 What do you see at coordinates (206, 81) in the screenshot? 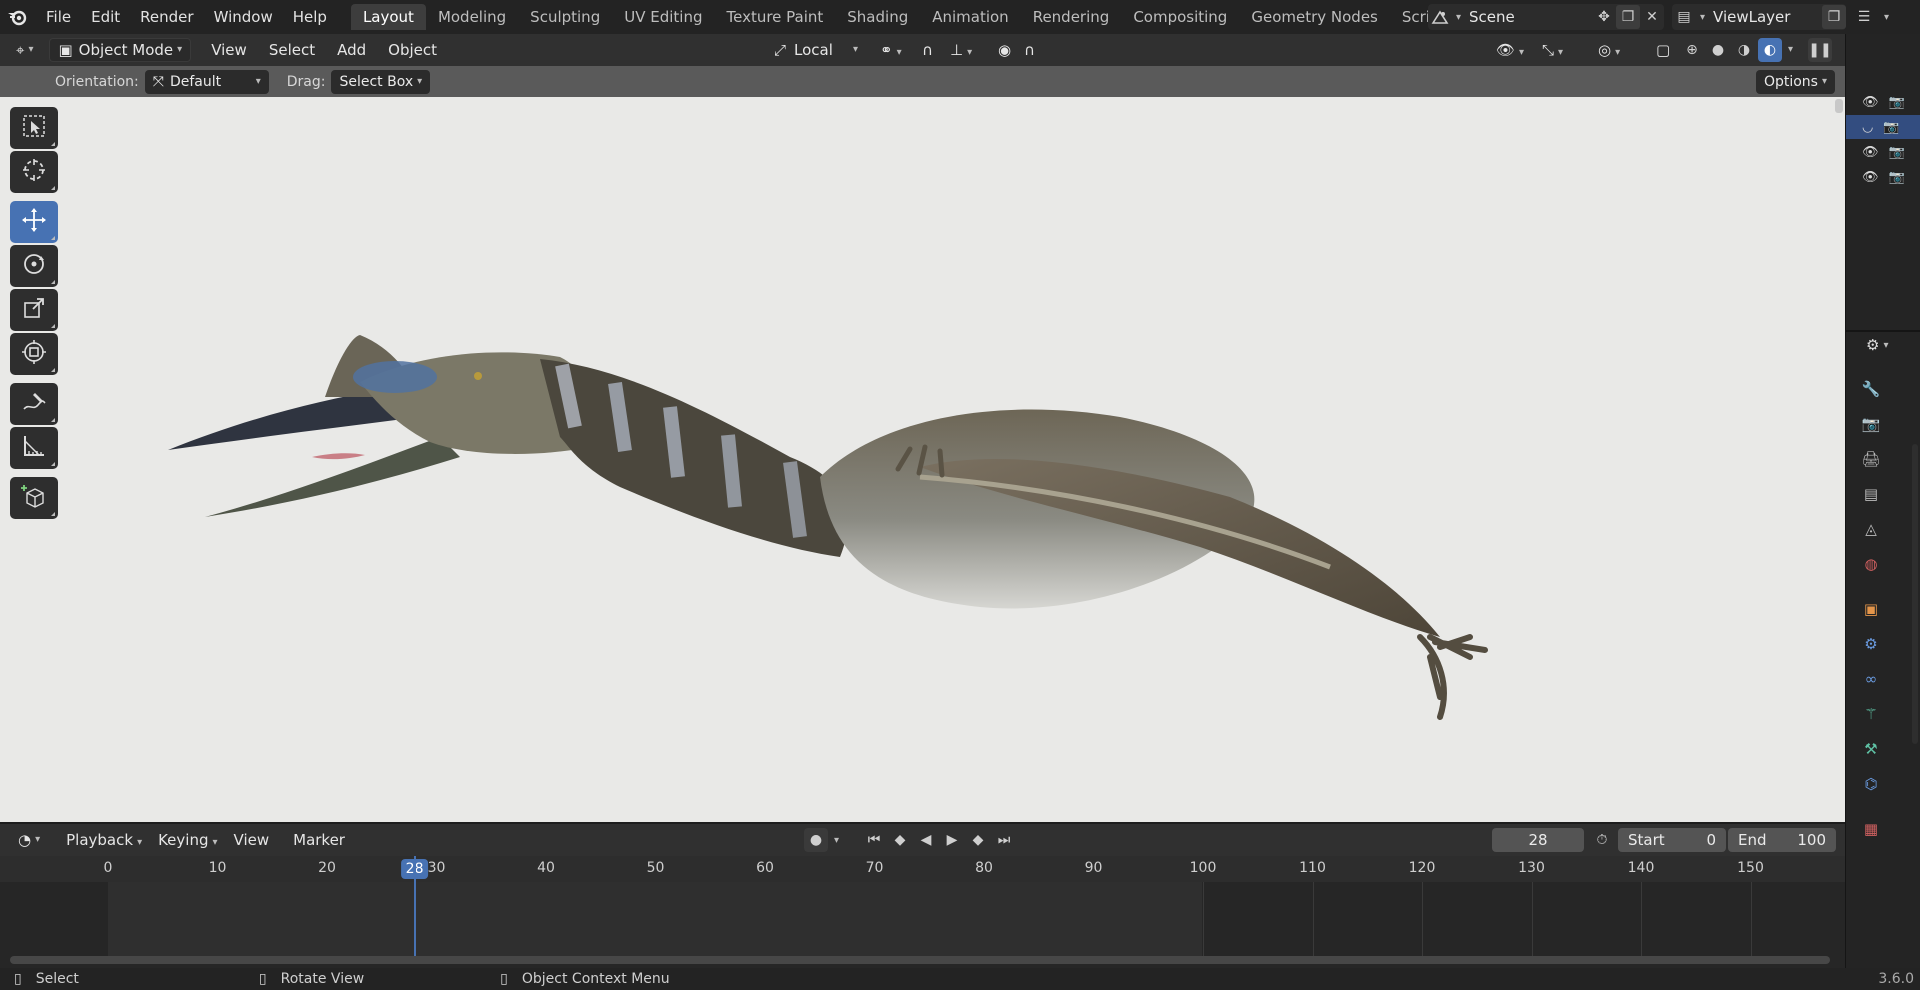
I see `orientation-dropdown: ⤧ Default ▾` at bounding box center [206, 81].